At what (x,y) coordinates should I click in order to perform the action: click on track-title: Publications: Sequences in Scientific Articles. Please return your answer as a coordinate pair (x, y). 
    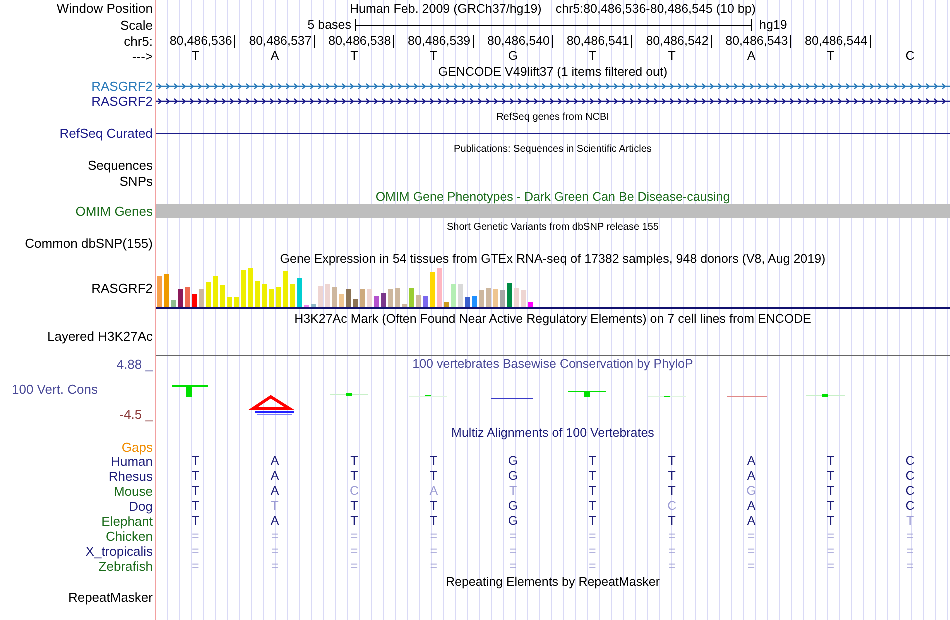
    Looking at the image, I should click on (553, 149).